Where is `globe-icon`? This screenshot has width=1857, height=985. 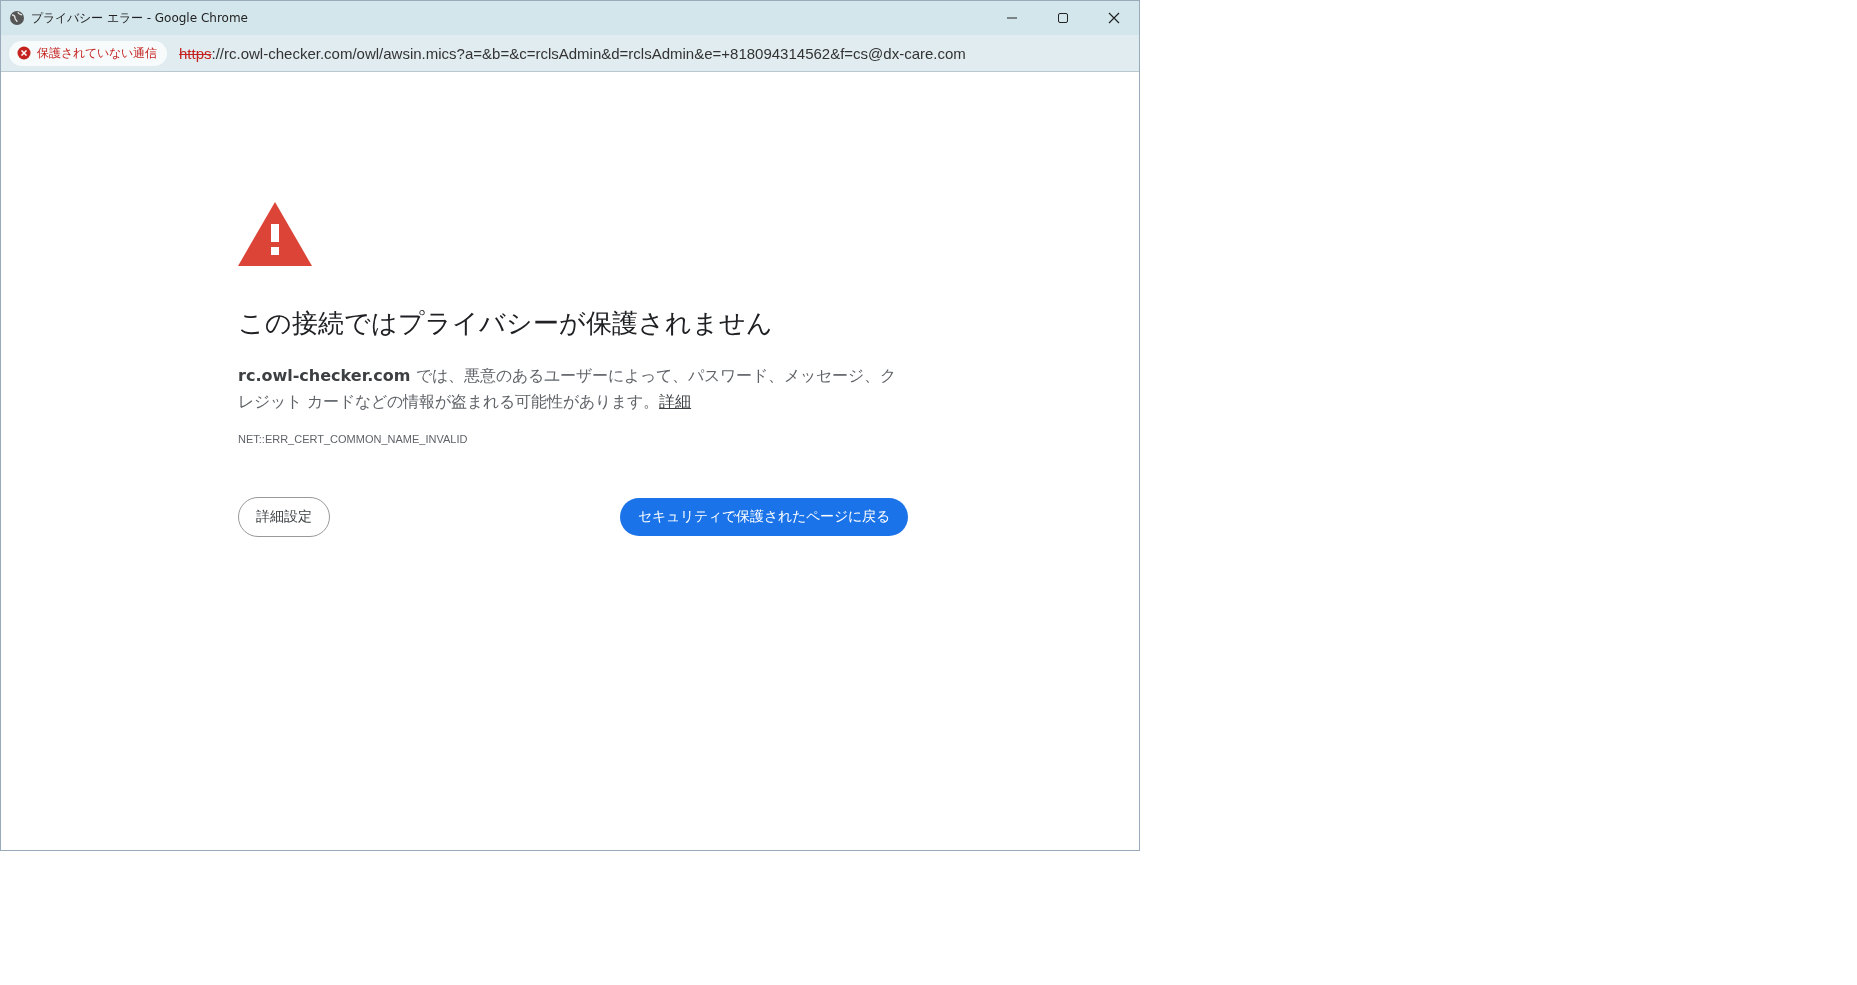 globe-icon is located at coordinates (17, 18).